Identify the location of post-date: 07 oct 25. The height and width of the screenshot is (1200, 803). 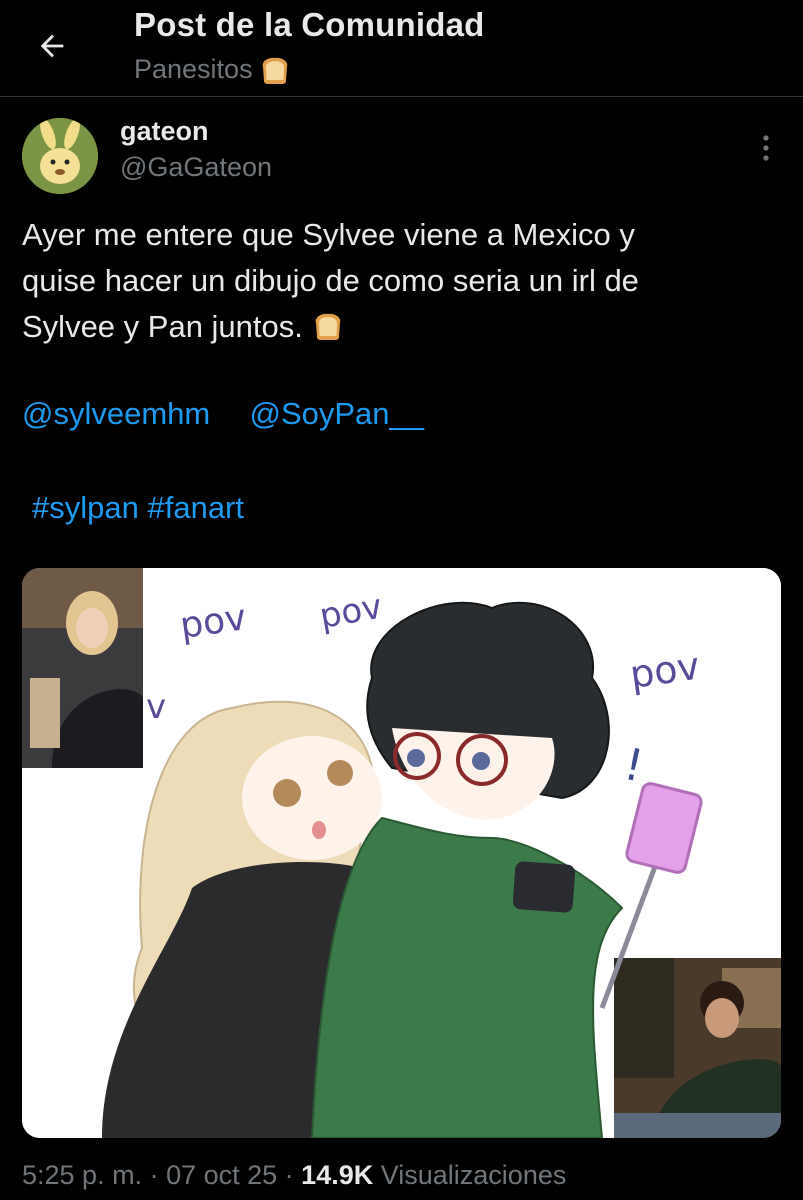
(222, 1175).